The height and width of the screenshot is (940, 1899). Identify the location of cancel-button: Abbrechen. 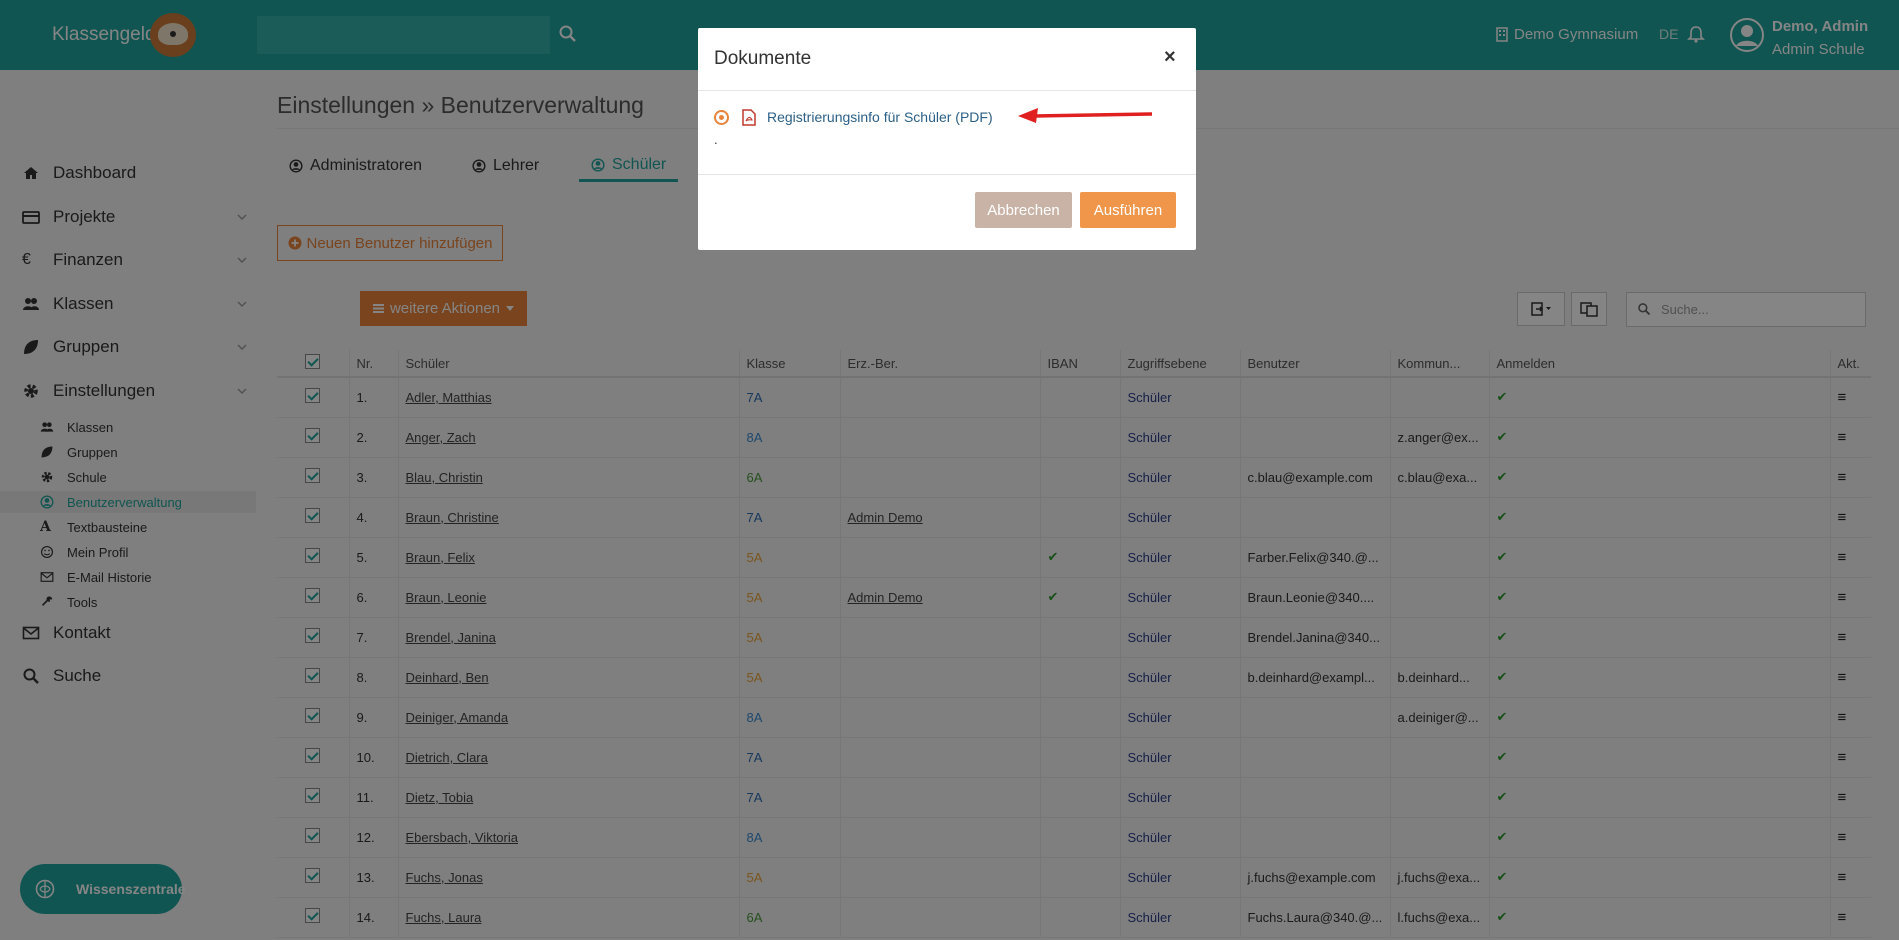
(1023, 210).